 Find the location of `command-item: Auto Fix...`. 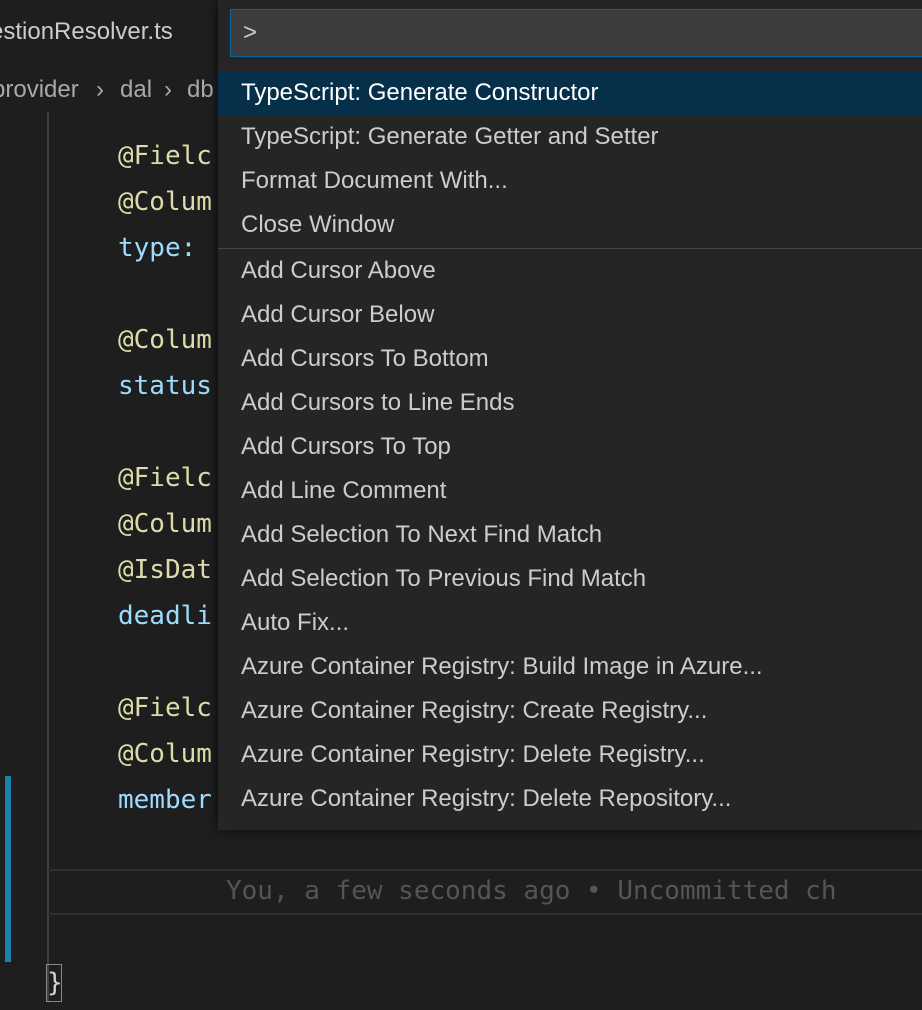

command-item: Auto Fix... is located at coordinates (570, 623).